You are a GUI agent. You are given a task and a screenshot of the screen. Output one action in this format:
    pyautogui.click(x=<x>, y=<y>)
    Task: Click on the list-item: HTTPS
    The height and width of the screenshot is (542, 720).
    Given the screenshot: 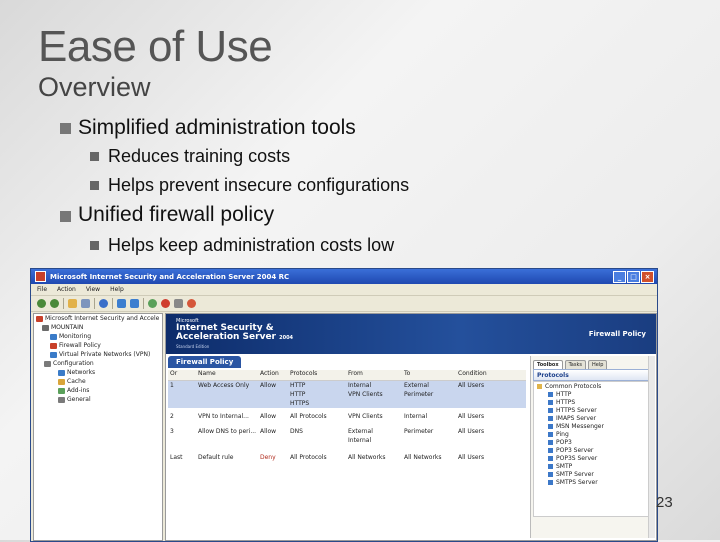 What is the action you would take?
    pyautogui.click(x=593, y=402)
    